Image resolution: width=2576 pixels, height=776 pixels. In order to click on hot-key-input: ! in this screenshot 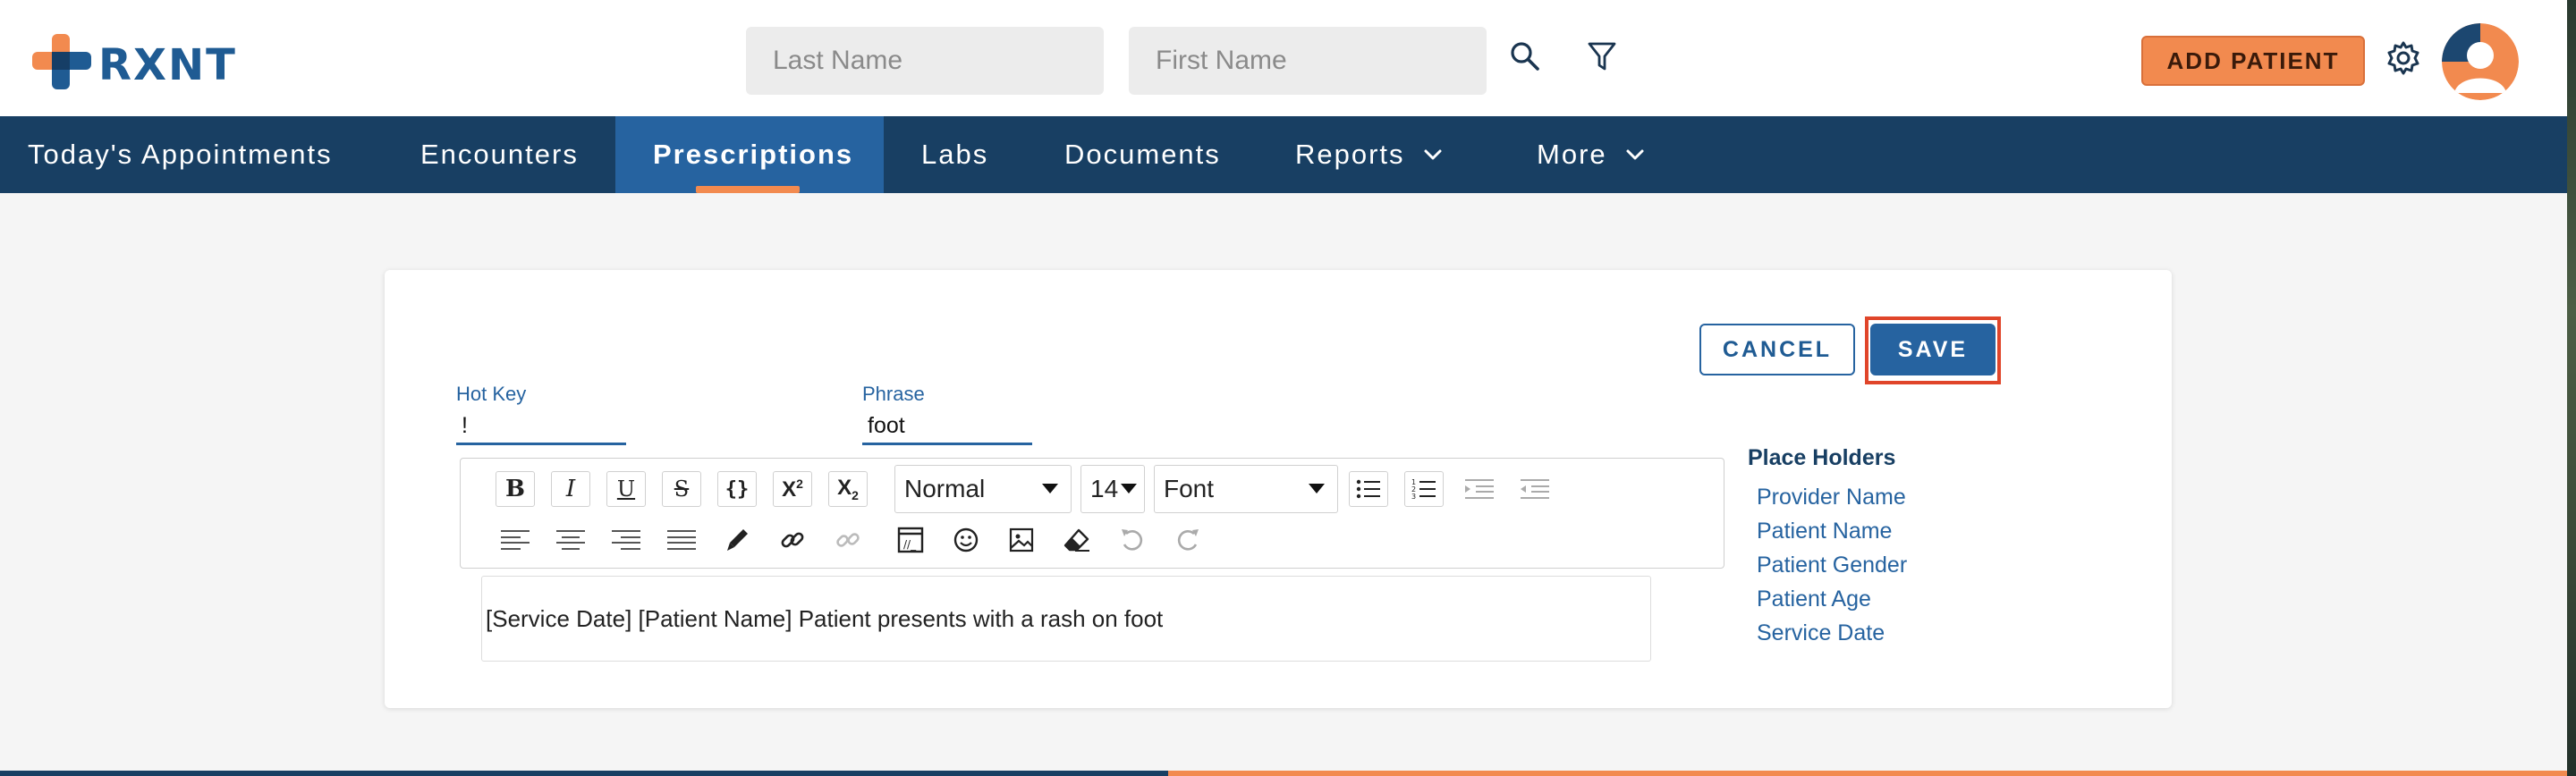, I will do `click(541, 427)`.